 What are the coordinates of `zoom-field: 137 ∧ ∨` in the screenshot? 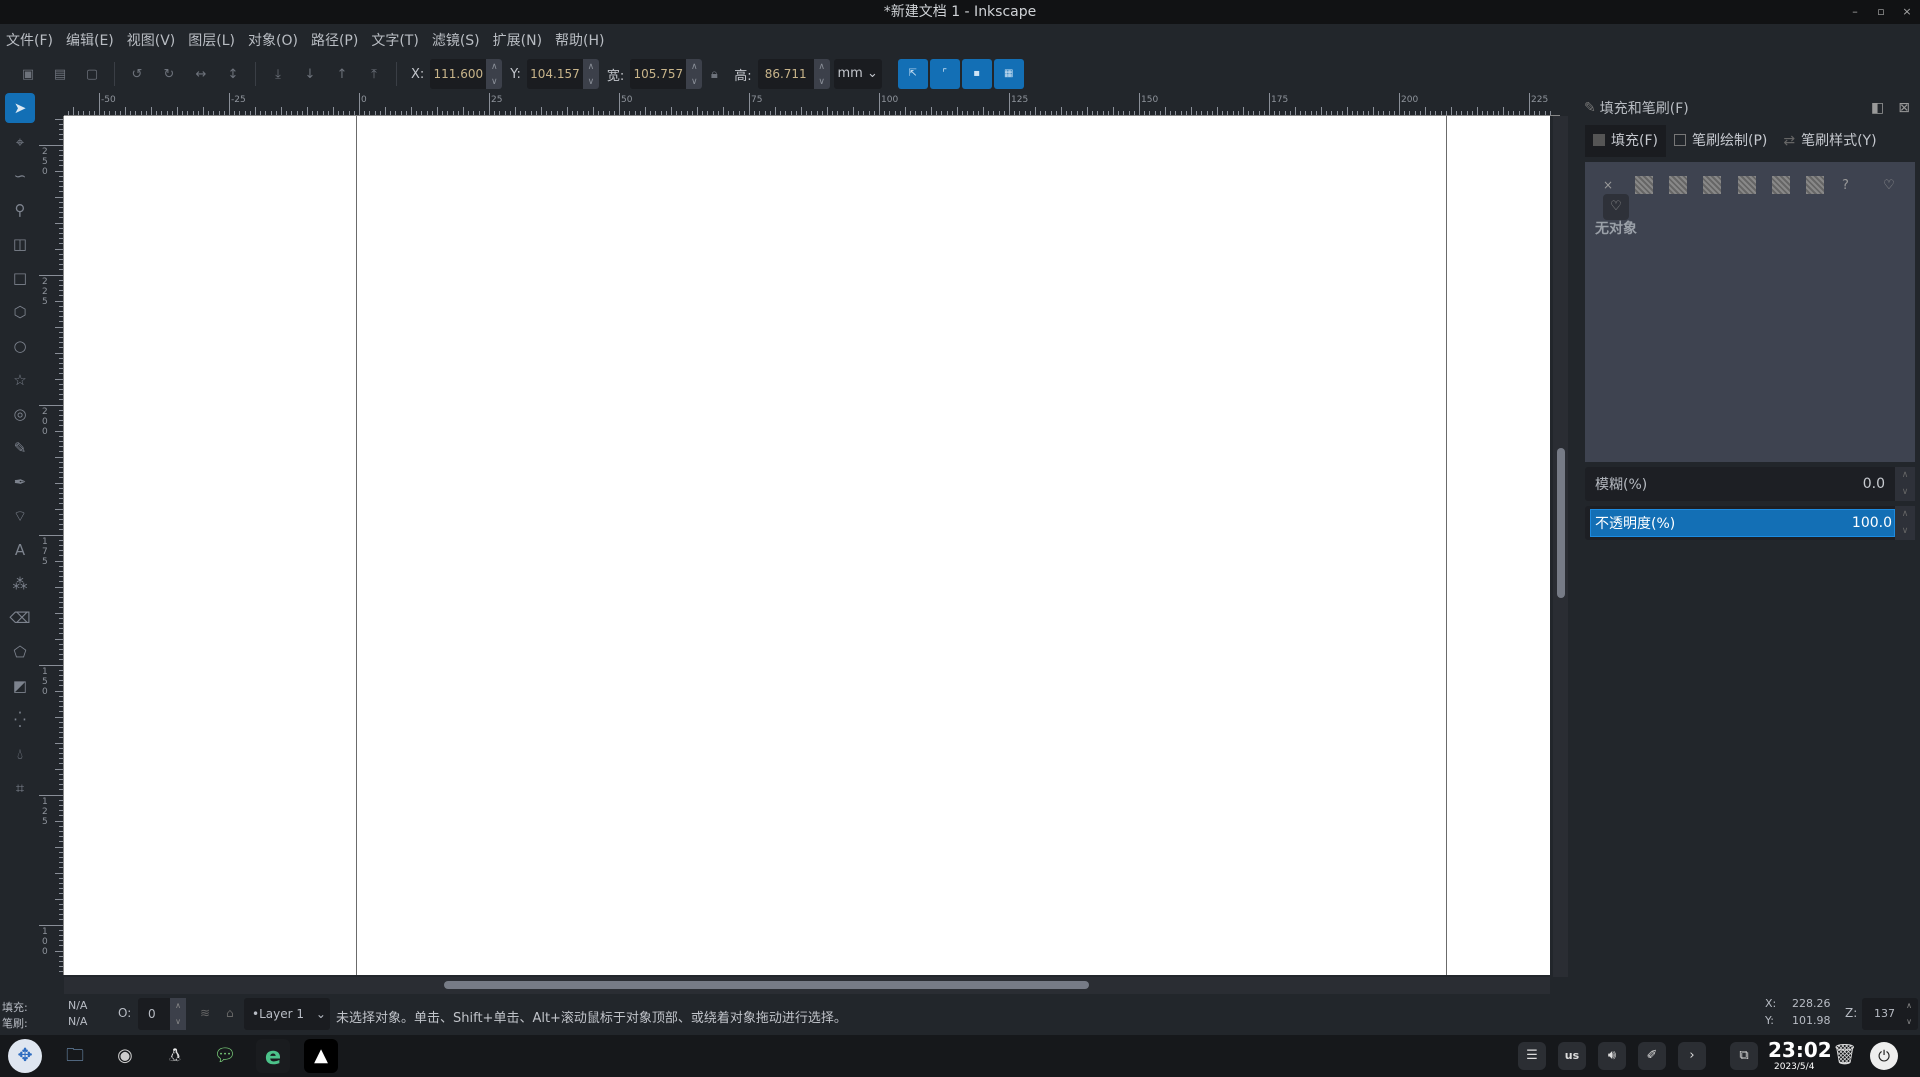 It's located at (1890, 1014).